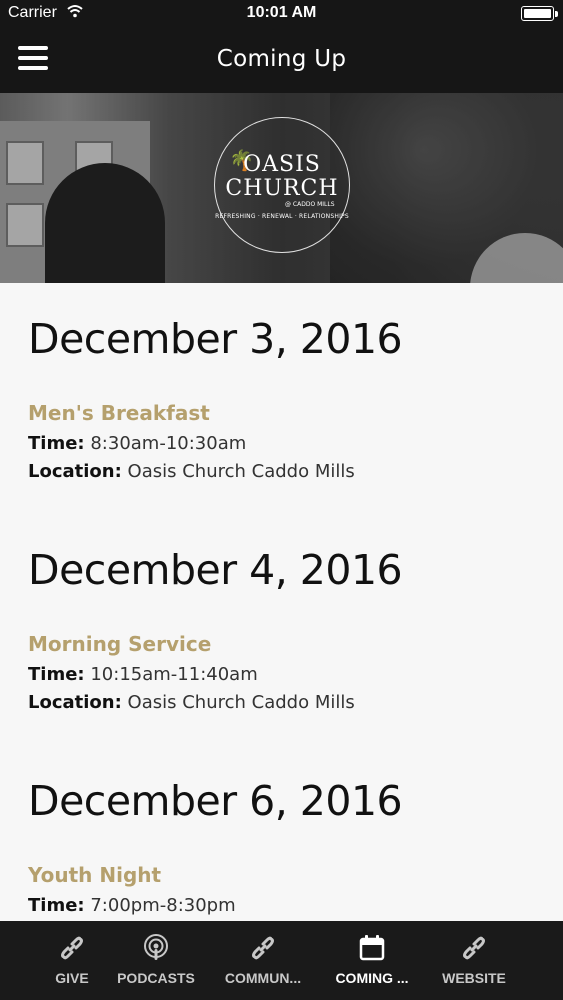  What do you see at coordinates (556, 14) in the screenshot?
I see `battery-tip` at bounding box center [556, 14].